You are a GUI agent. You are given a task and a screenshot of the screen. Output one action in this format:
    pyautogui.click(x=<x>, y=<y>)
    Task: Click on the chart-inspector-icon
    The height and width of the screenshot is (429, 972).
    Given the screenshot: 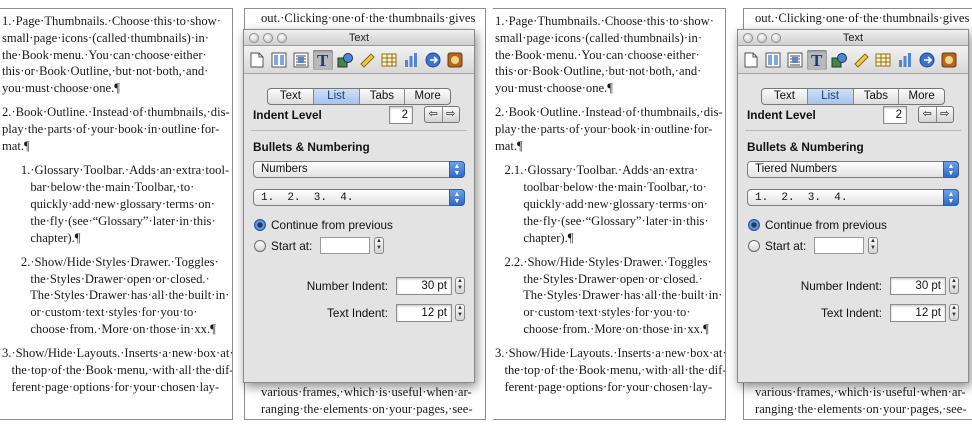 What is the action you would take?
    pyautogui.click(x=411, y=60)
    